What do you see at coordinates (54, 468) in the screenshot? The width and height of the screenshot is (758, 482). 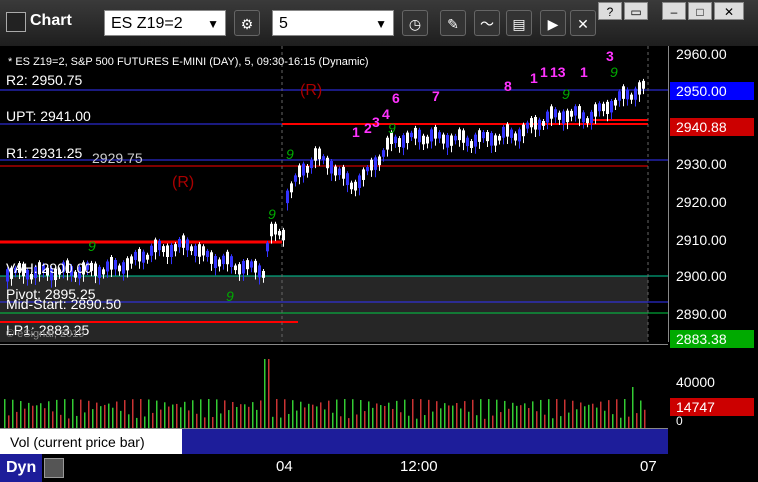 I see `lock-icon` at bounding box center [54, 468].